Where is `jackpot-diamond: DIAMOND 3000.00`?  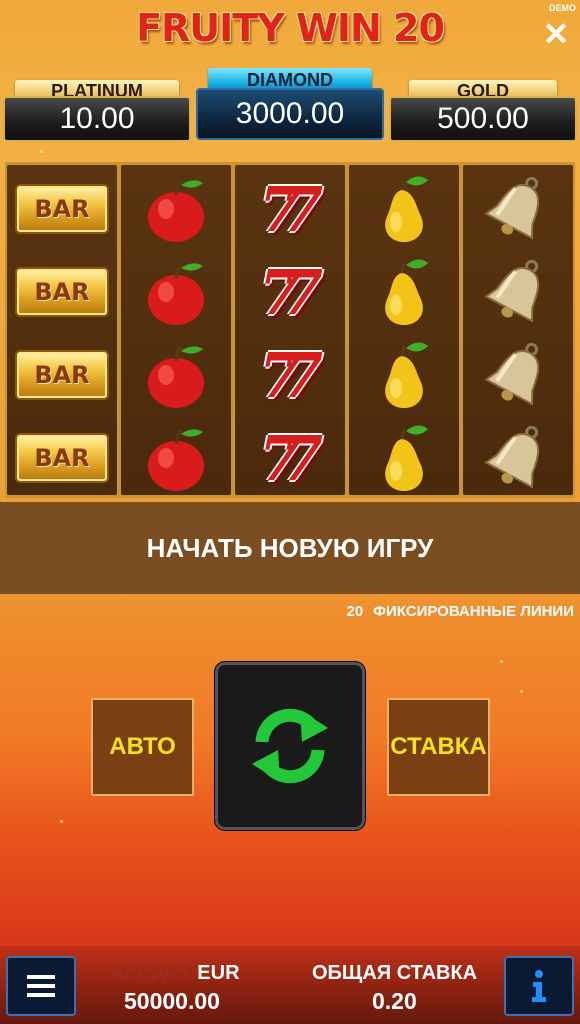
jackpot-diamond: DIAMOND 3000.00 is located at coordinates (290, 106).